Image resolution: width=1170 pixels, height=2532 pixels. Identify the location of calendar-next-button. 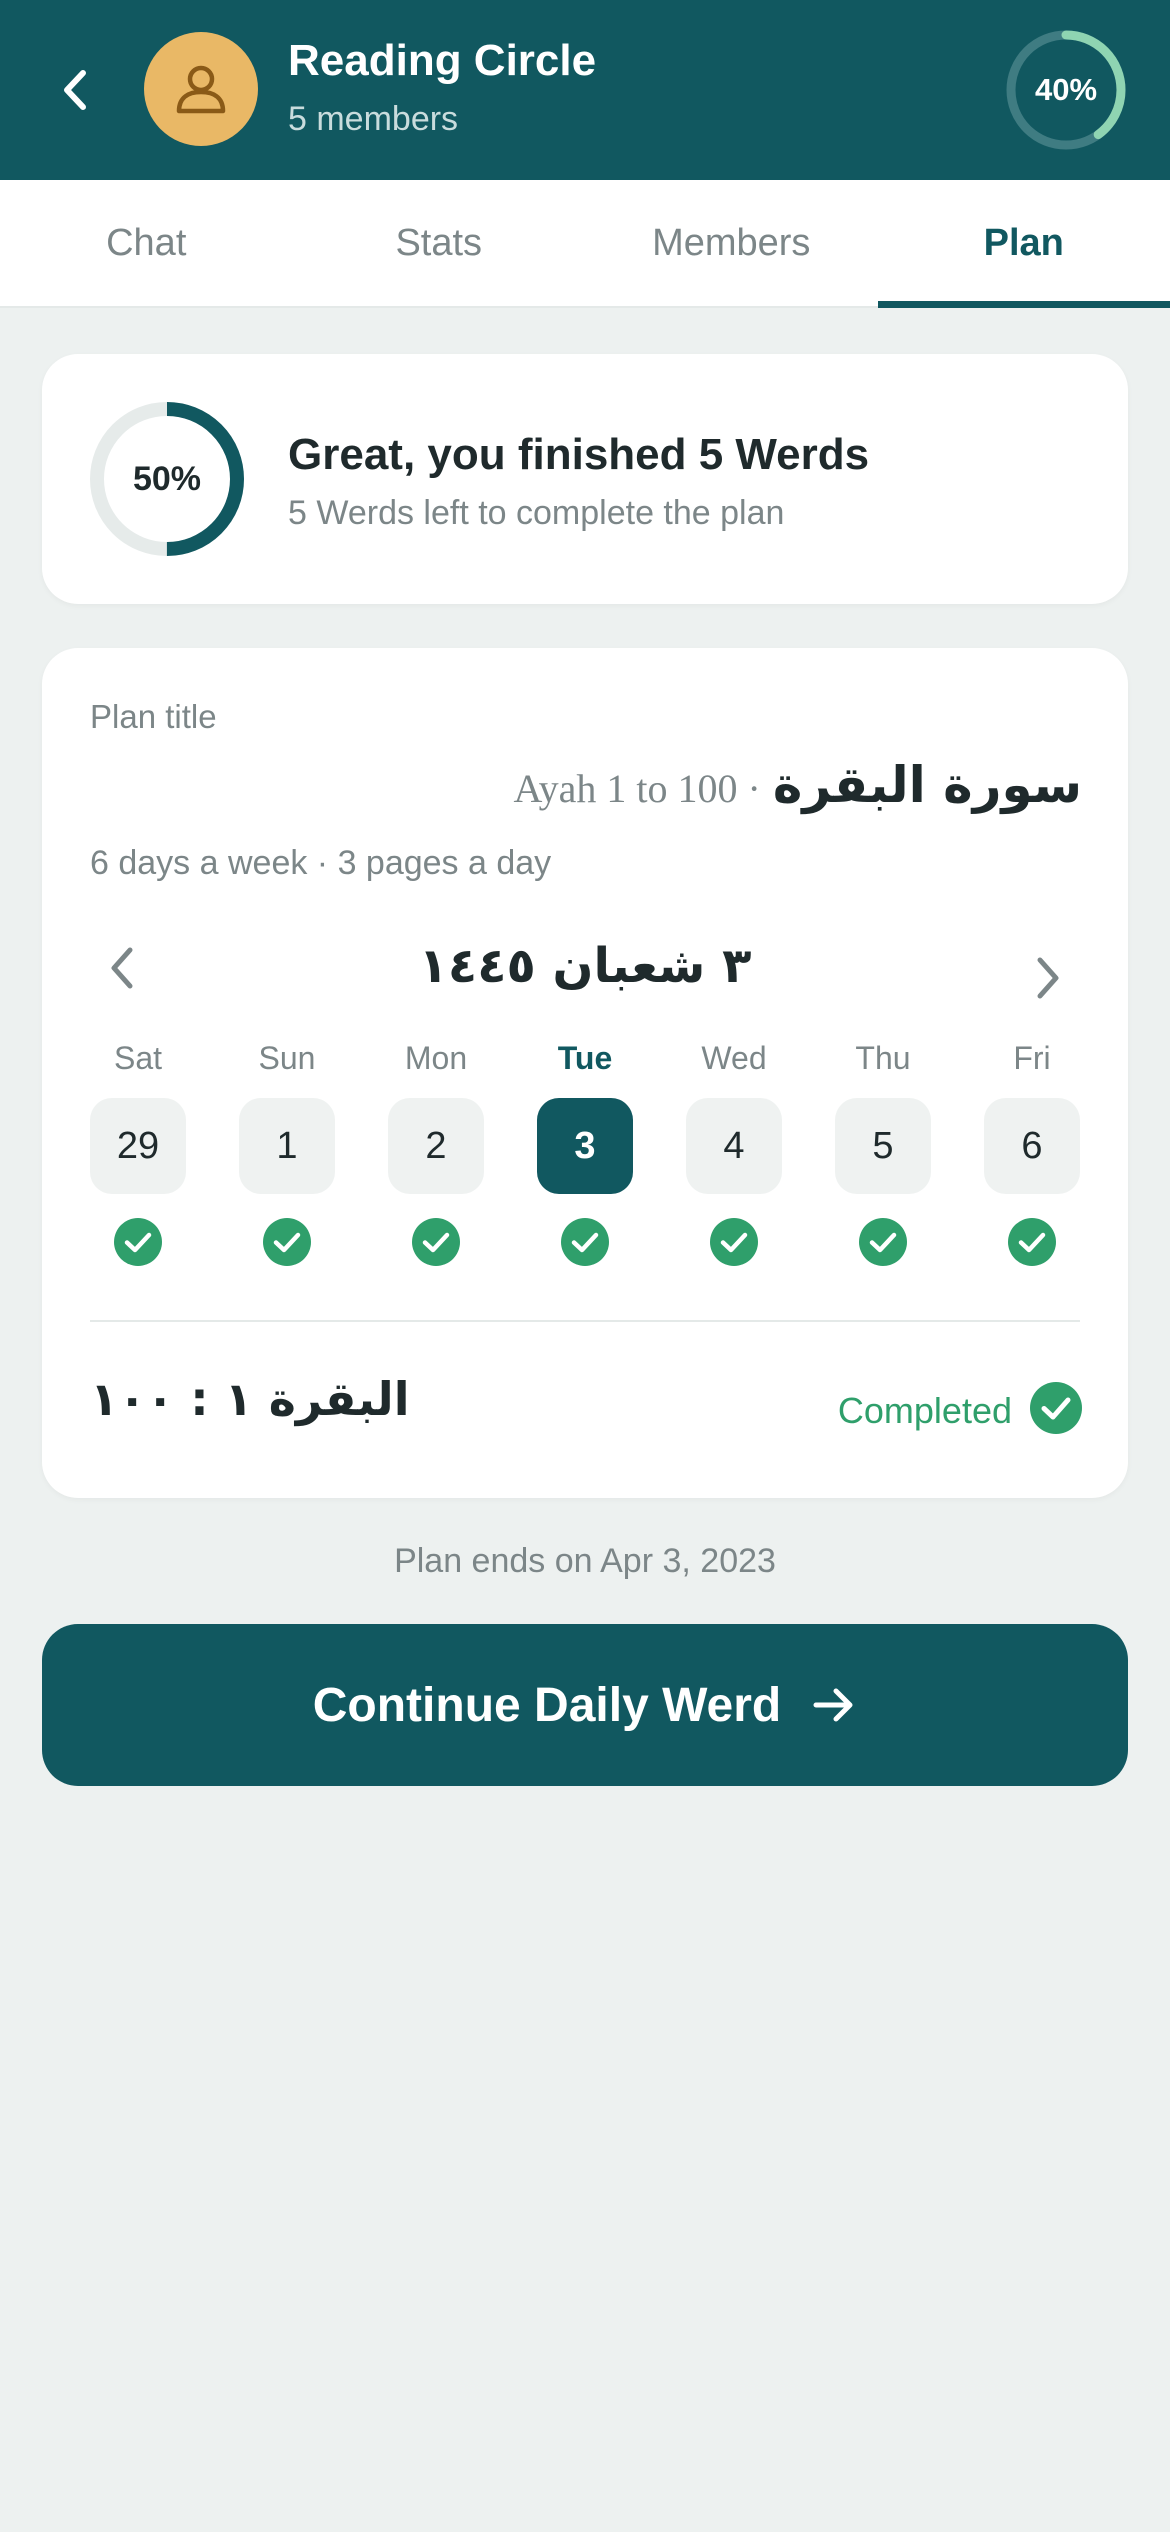
(1048, 978).